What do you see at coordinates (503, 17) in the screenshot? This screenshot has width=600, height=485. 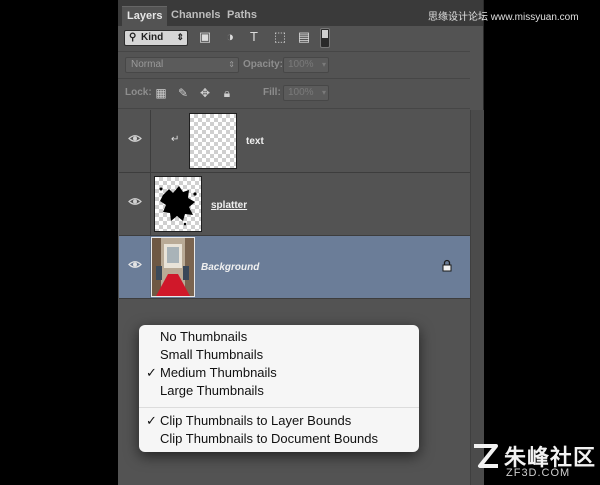 I see `watermark-top: 思缘设计论坛 www.missyuan.com` at bounding box center [503, 17].